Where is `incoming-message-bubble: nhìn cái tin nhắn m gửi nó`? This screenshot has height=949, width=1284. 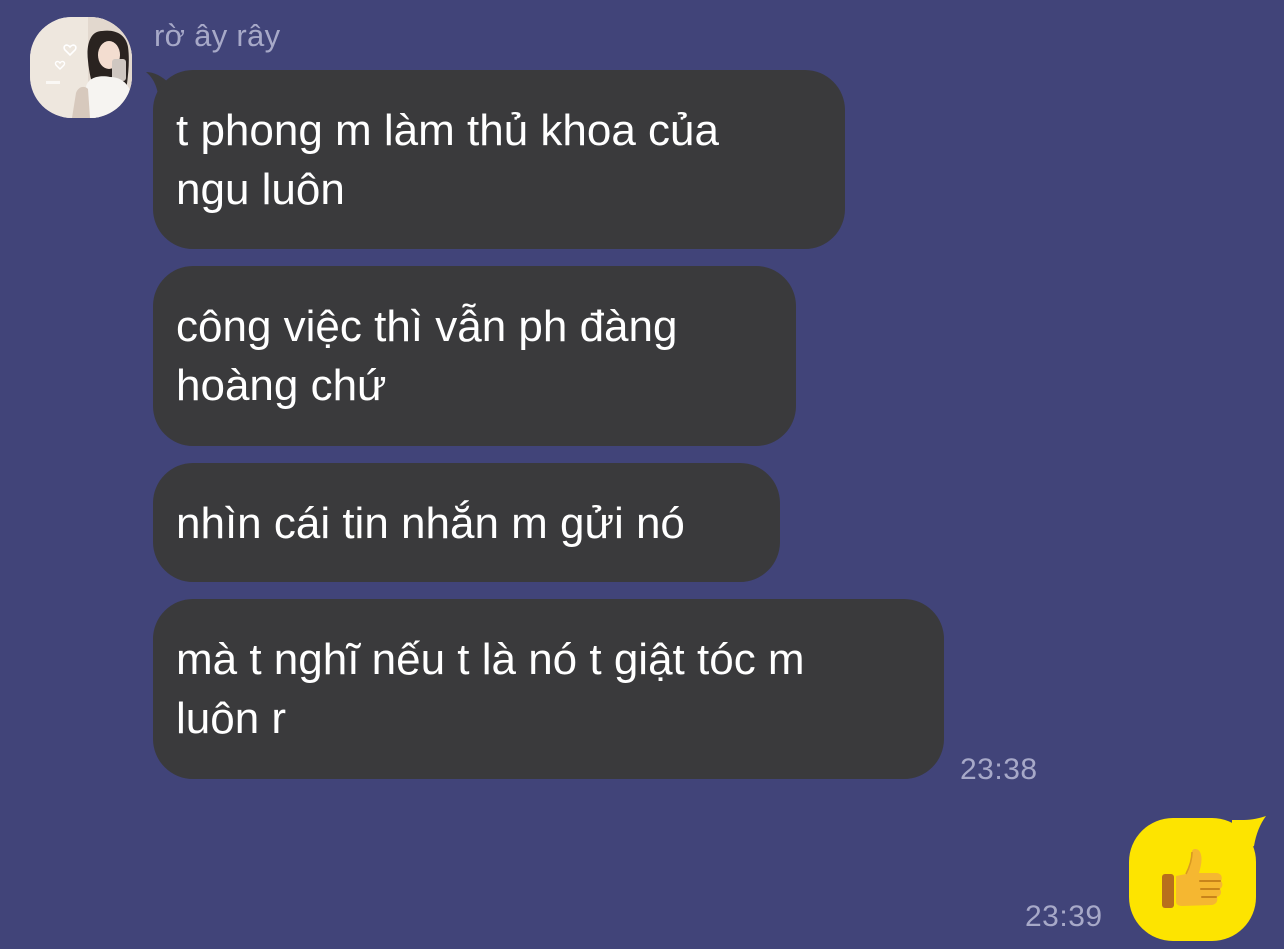 incoming-message-bubble: nhìn cái tin nhắn m gửi nó is located at coordinates (466, 522).